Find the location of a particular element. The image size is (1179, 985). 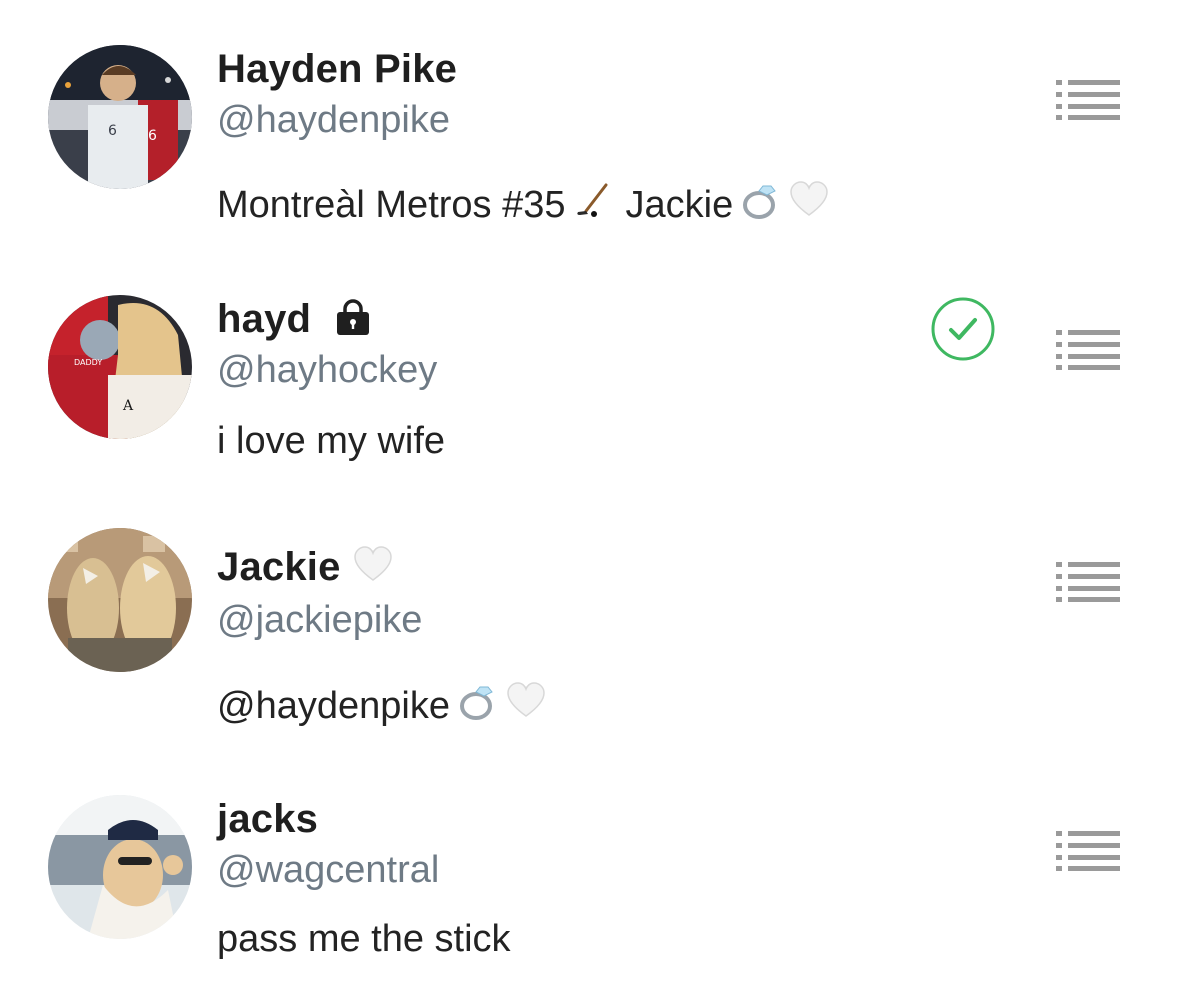

display-name: jacks is located at coordinates (268, 818).